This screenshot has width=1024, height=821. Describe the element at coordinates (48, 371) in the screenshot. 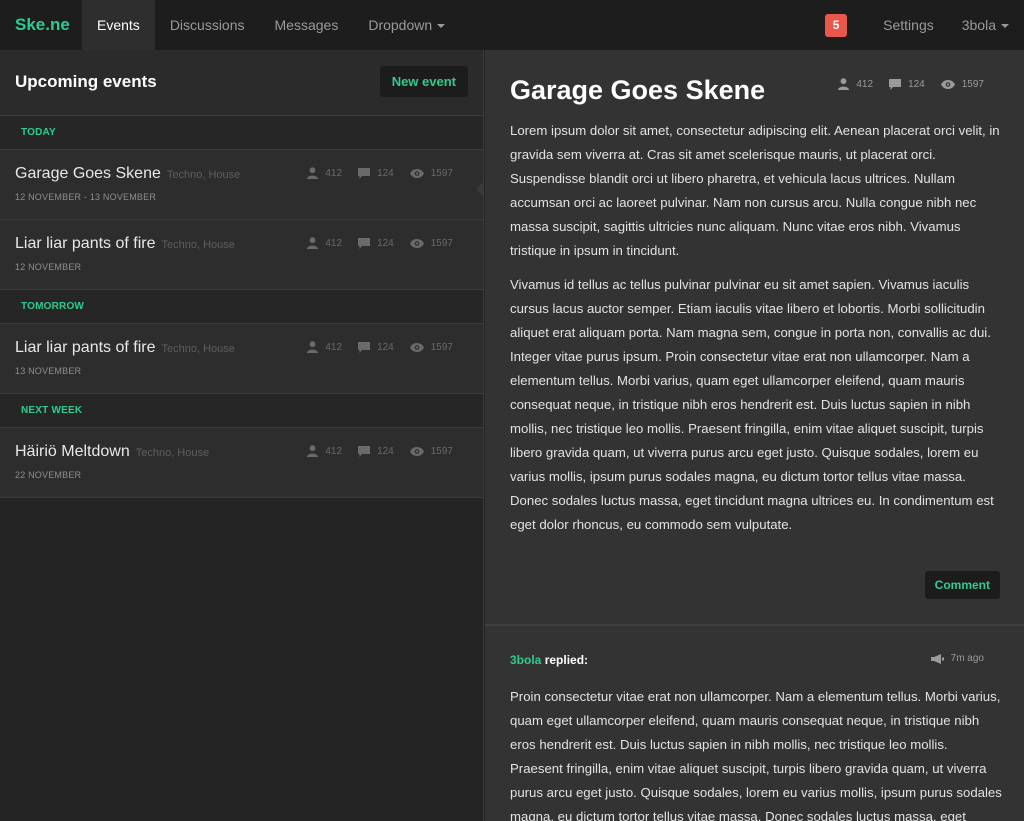

I see `event-date: 13 NOVEMBER` at that location.